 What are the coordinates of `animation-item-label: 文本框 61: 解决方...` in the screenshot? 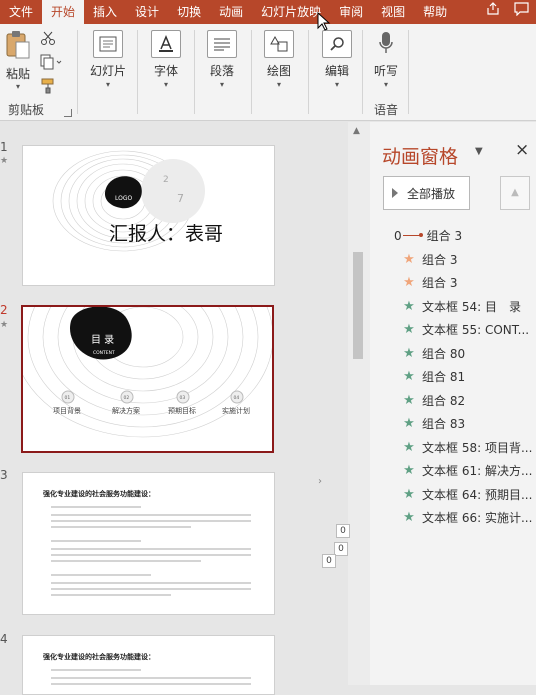 It's located at (477, 471).